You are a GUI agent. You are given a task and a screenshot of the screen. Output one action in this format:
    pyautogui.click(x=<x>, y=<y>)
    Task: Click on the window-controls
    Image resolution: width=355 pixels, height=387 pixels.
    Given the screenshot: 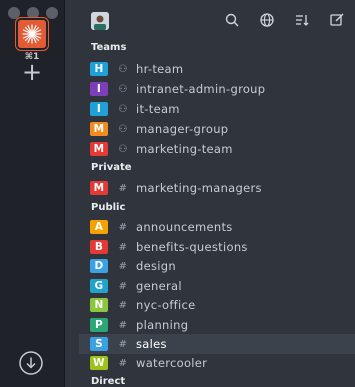 What is the action you would take?
    pyautogui.click(x=33, y=13)
    